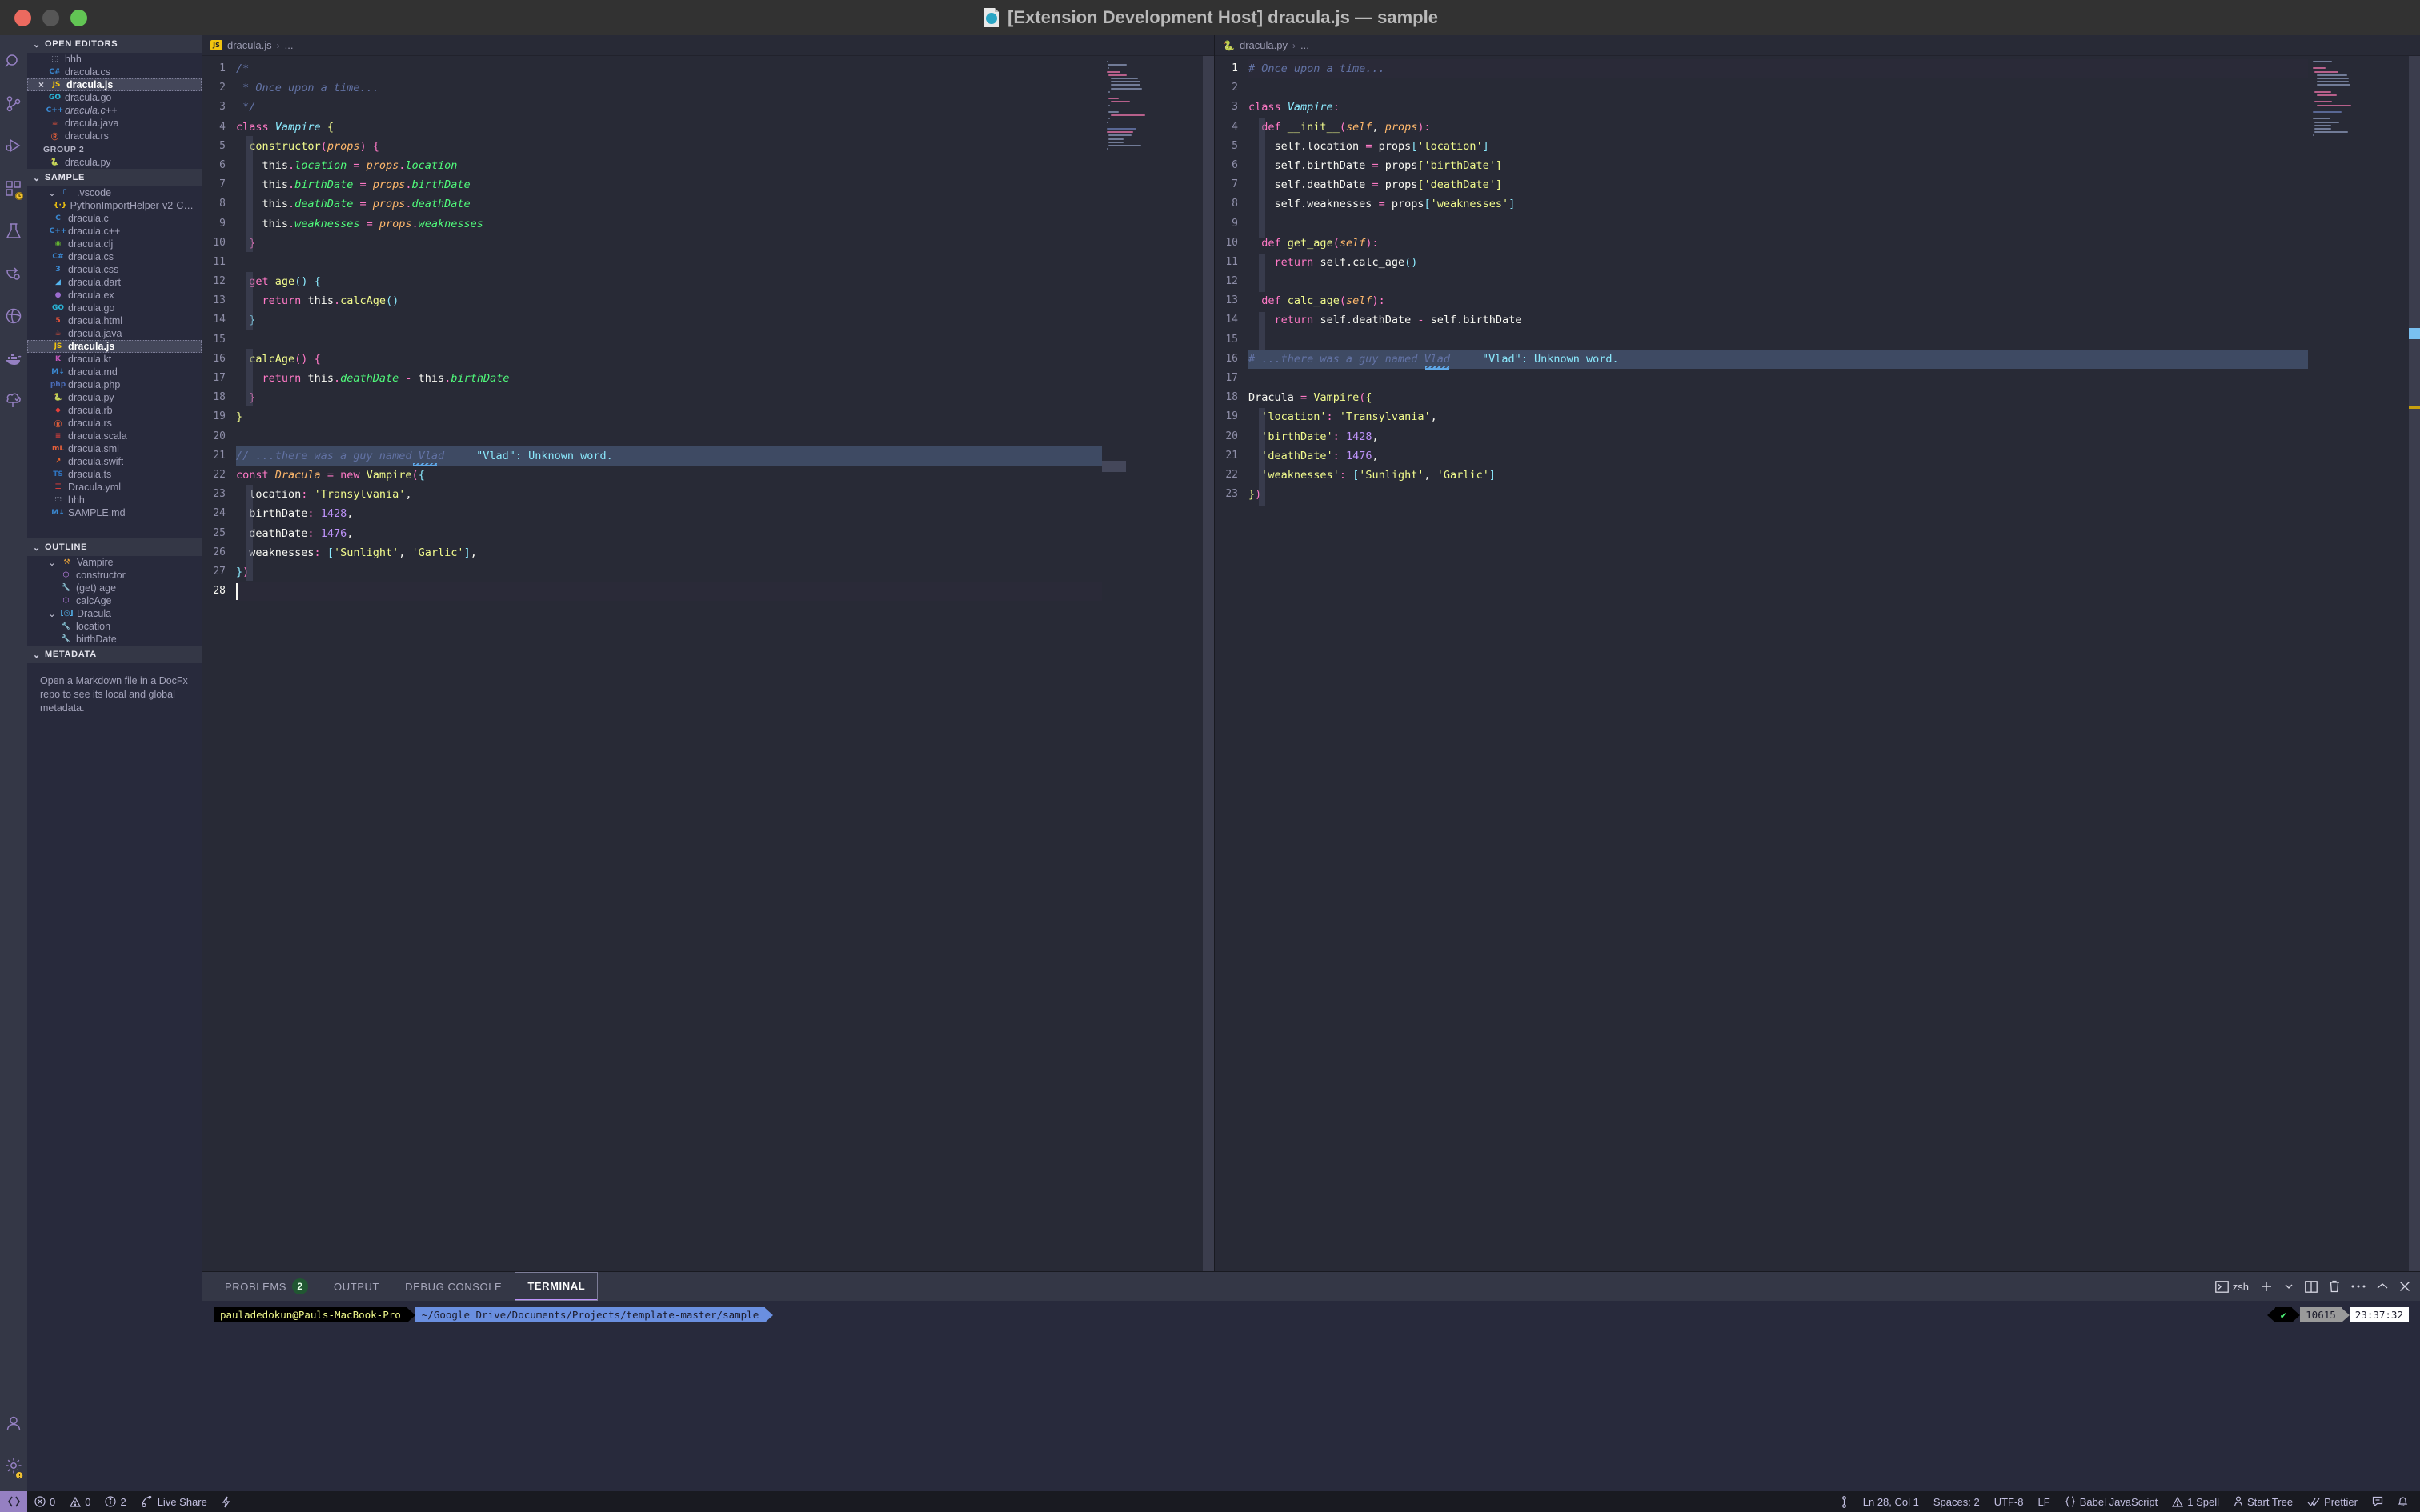  What do you see at coordinates (2364, 663) in the screenshot?
I see `minimap-right` at bounding box center [2364, 663].